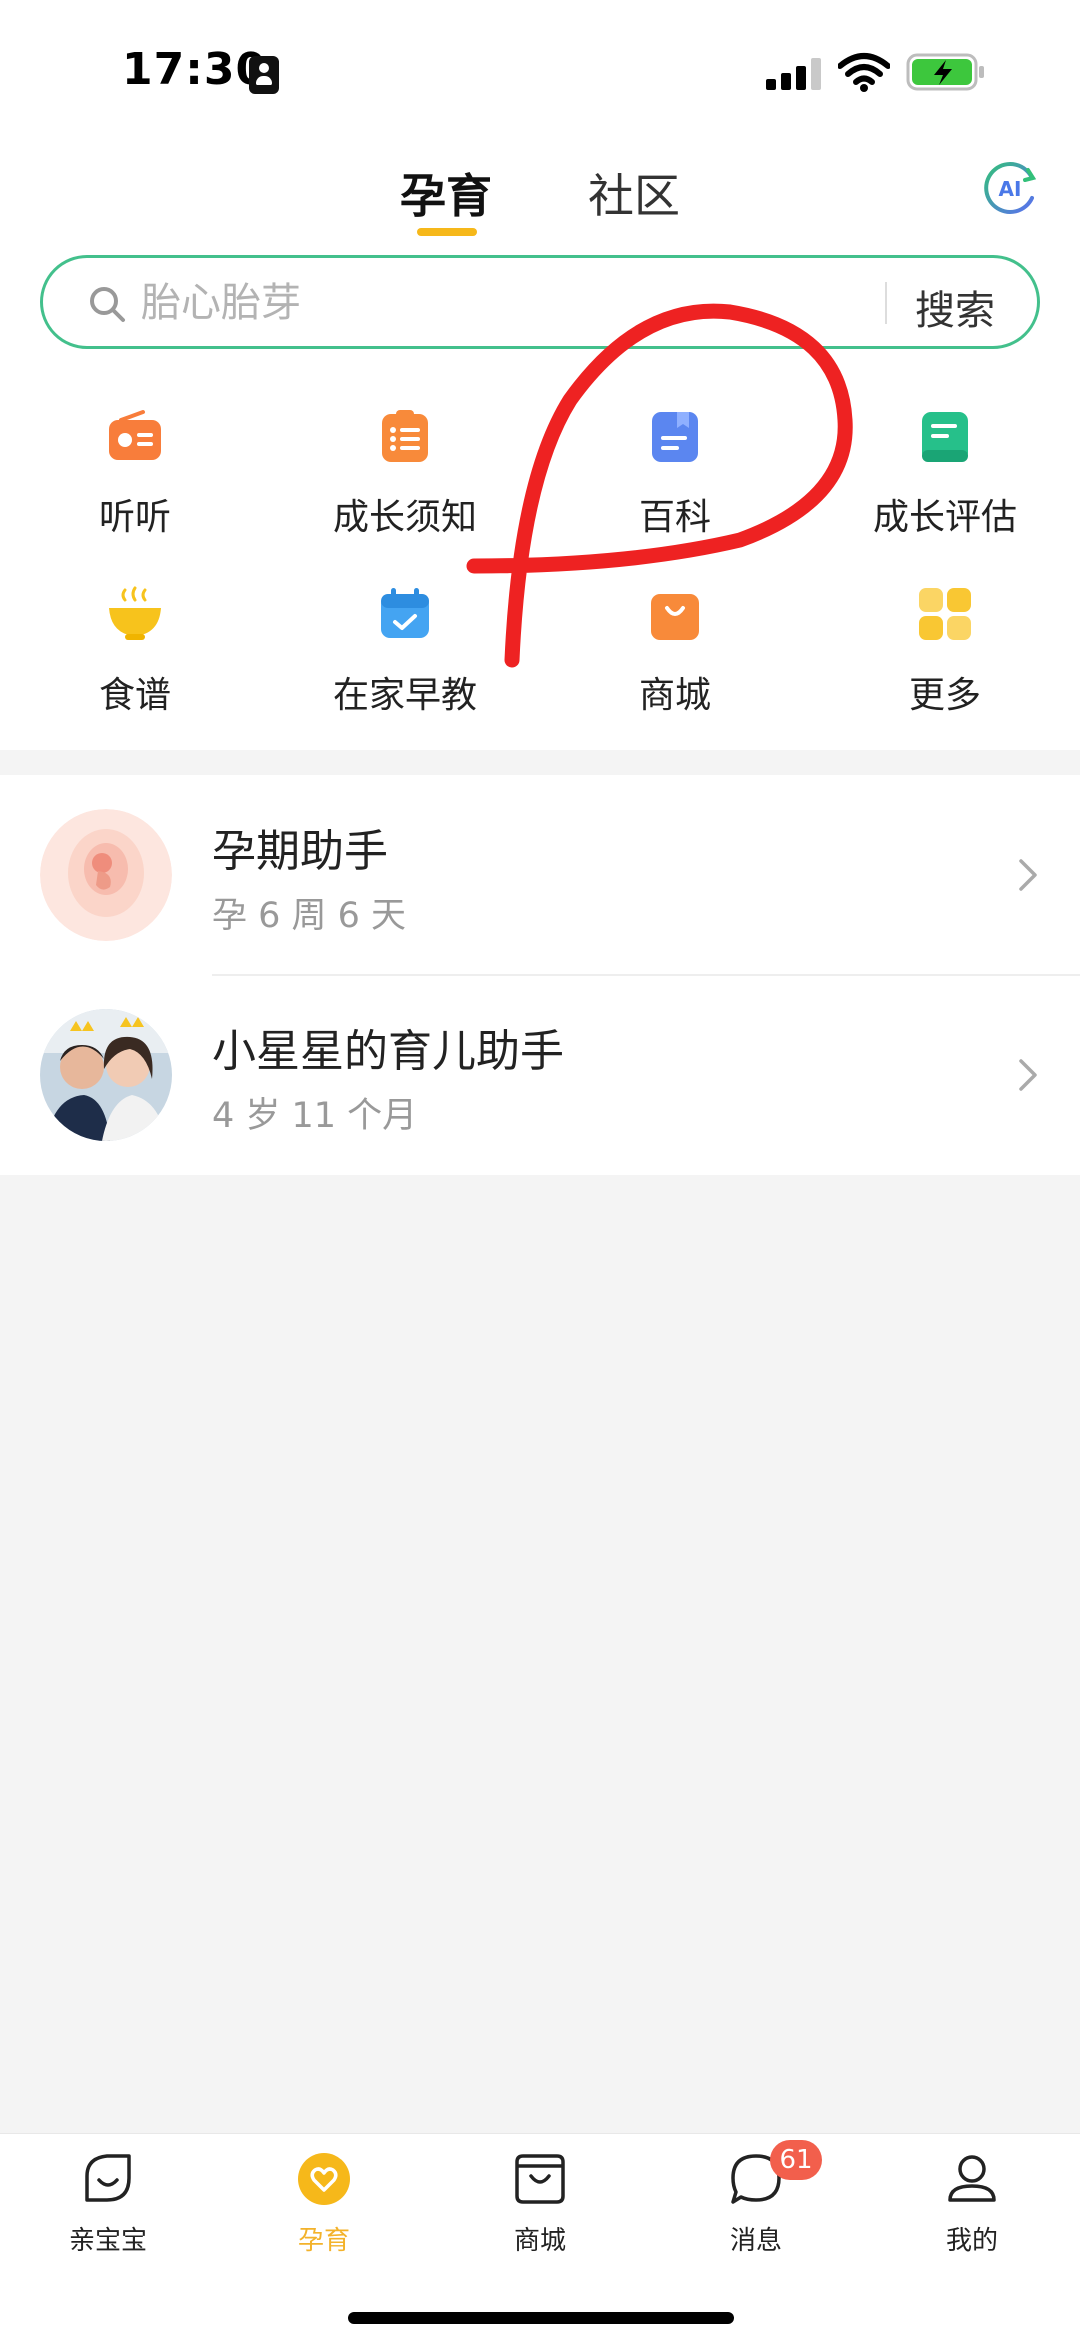 The height and width of the screenshot is (2341, 1080). Describe the element at coordinates (945, 437) in the screenshot. I see `assessment-icon` at that location.